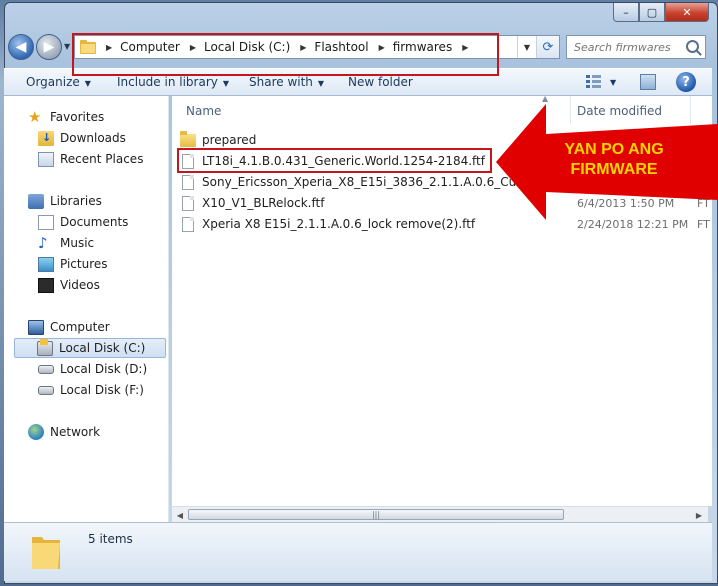 The height and width of the screenshot is (586, 718). I want to click on scrollbar-thumb: |||, so click(376, 514).